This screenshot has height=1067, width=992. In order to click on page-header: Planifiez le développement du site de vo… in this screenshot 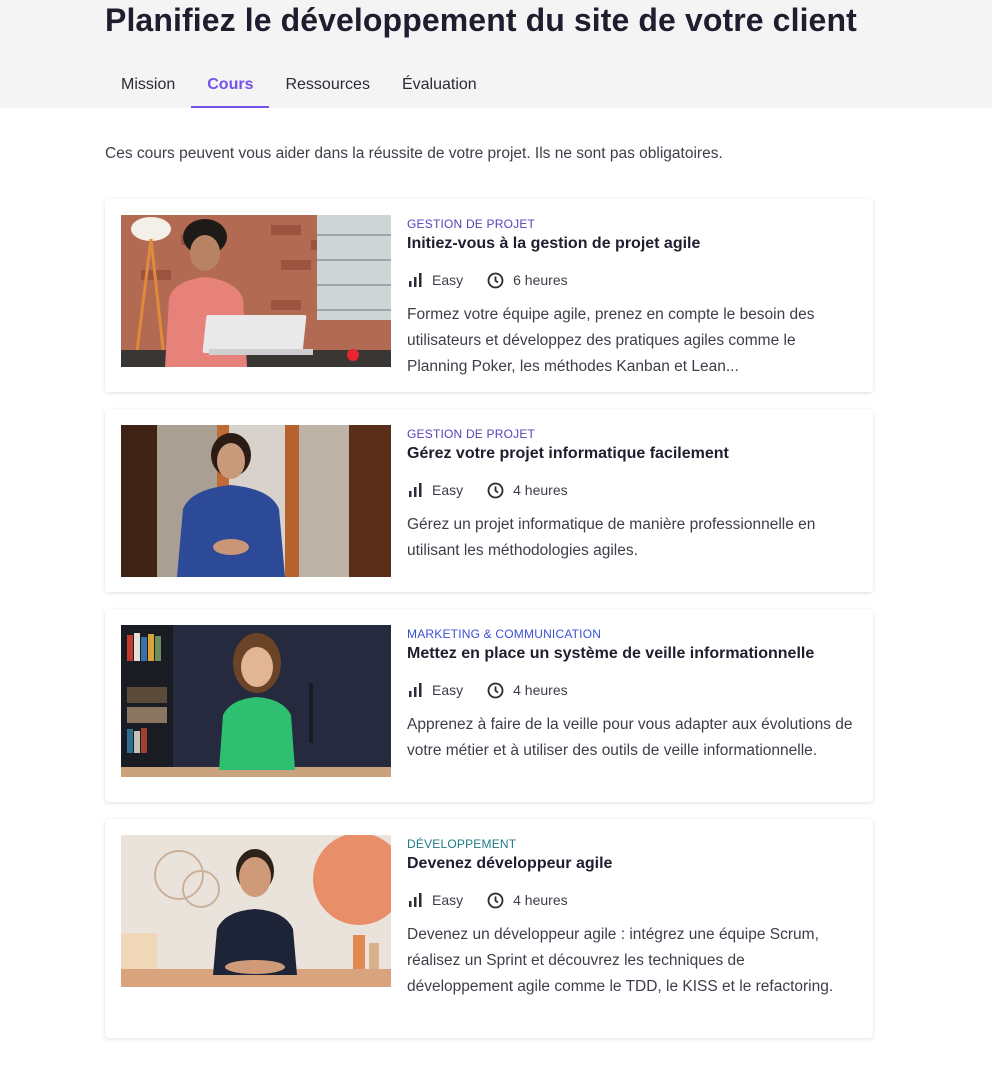, I will do `click(496, 54)`.